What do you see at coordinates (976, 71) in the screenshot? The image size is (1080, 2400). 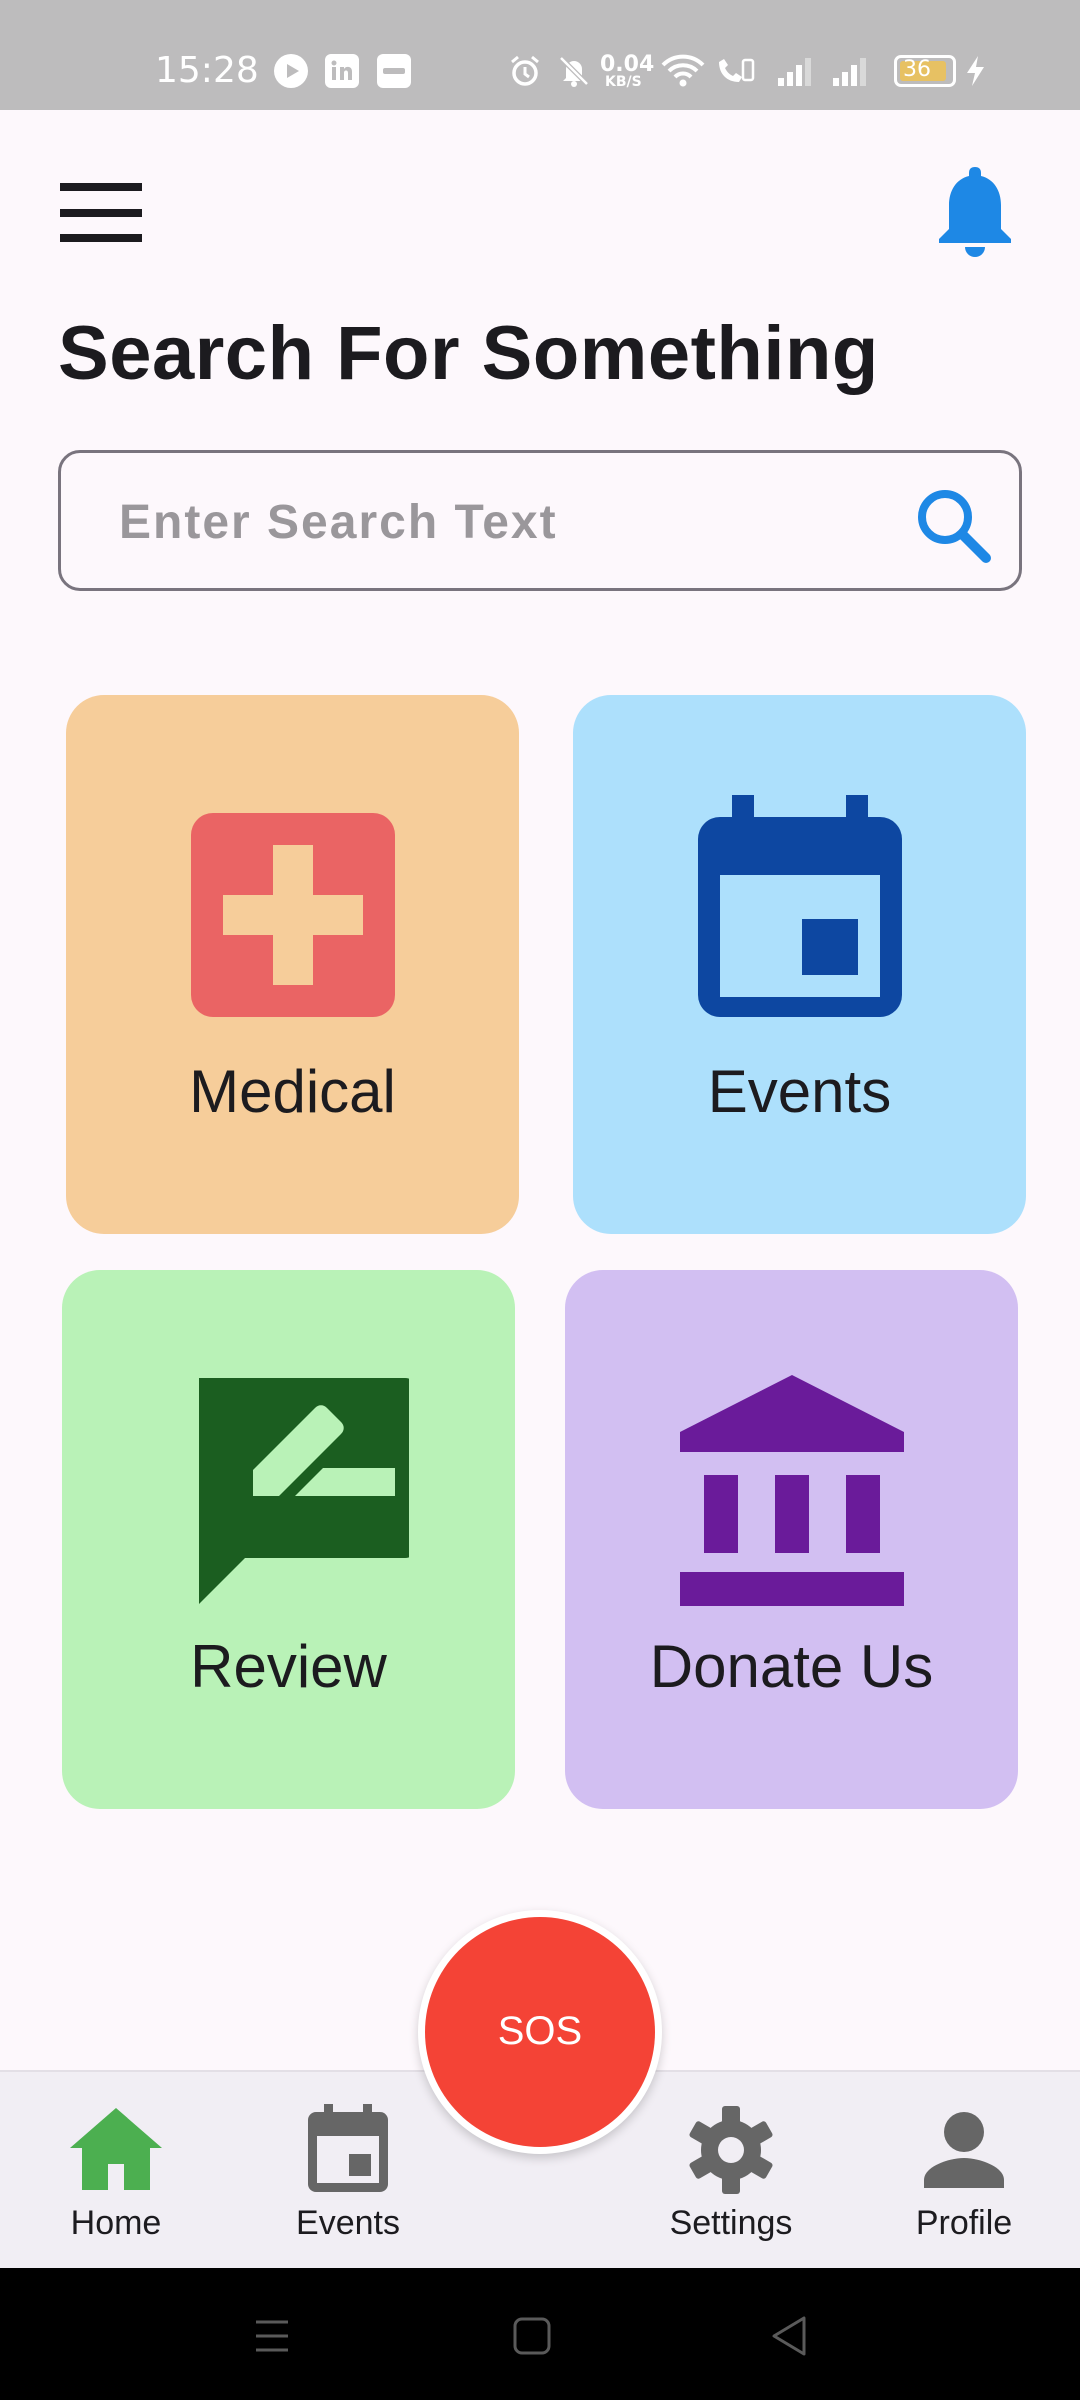 I see `charging-icon` at bounding box center [976, 71].